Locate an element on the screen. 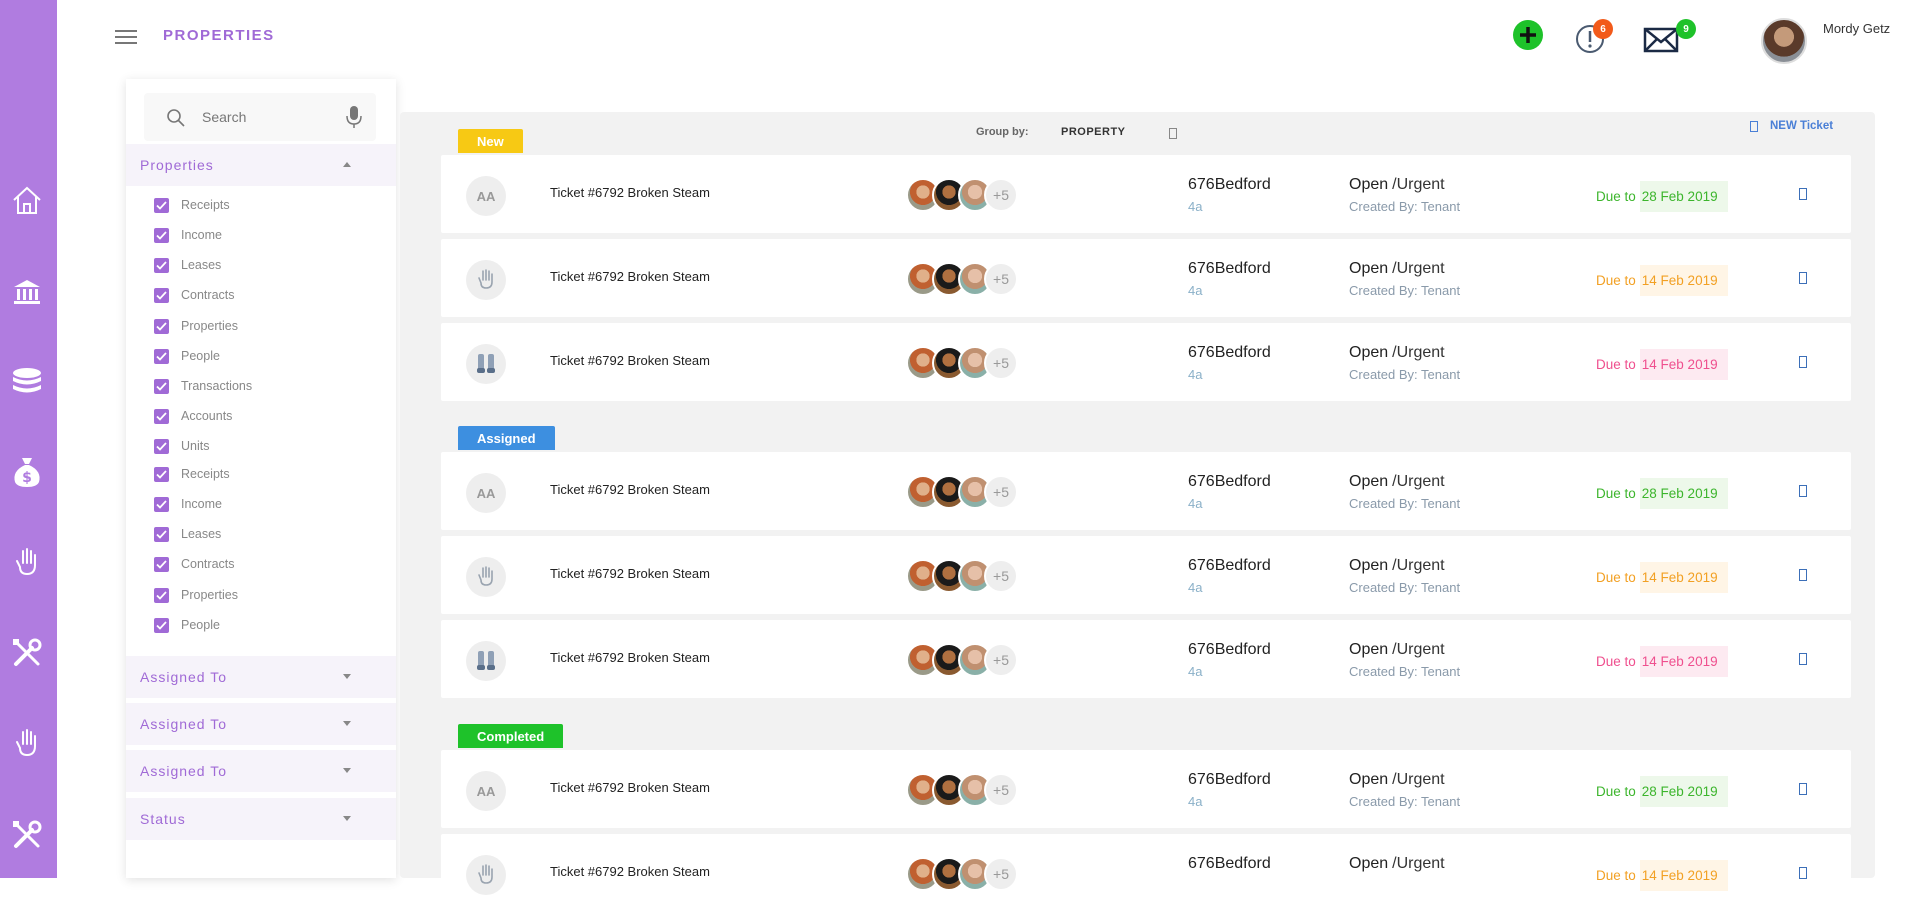 The image size is (1920, 912). checkbox-label: Properties is located at coordinates (209, 595).